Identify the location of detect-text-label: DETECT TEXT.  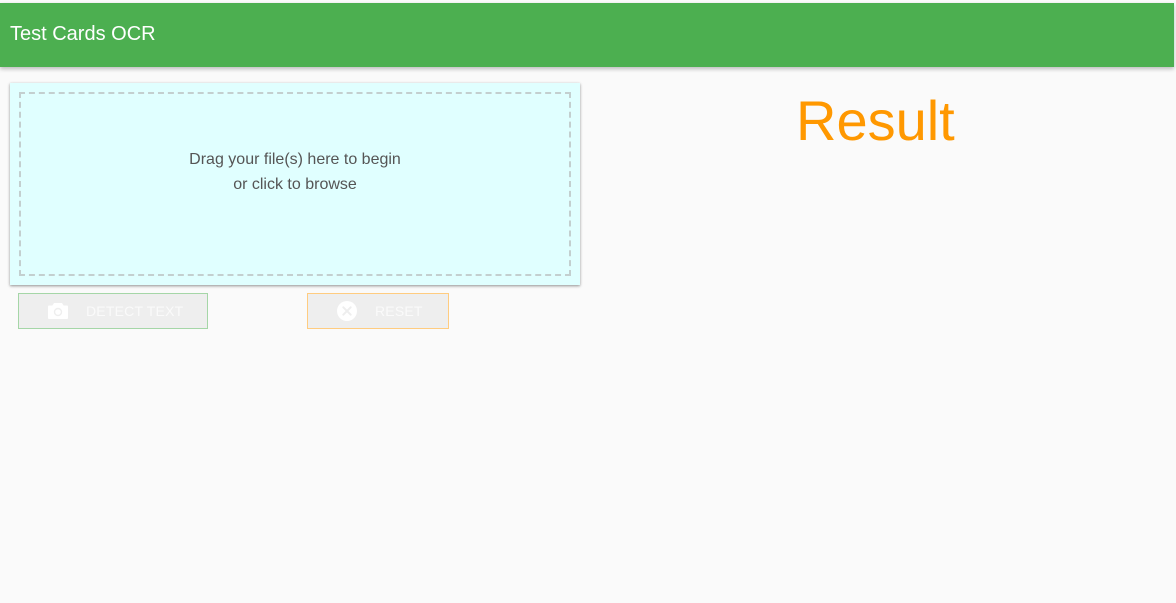
(135, 311).